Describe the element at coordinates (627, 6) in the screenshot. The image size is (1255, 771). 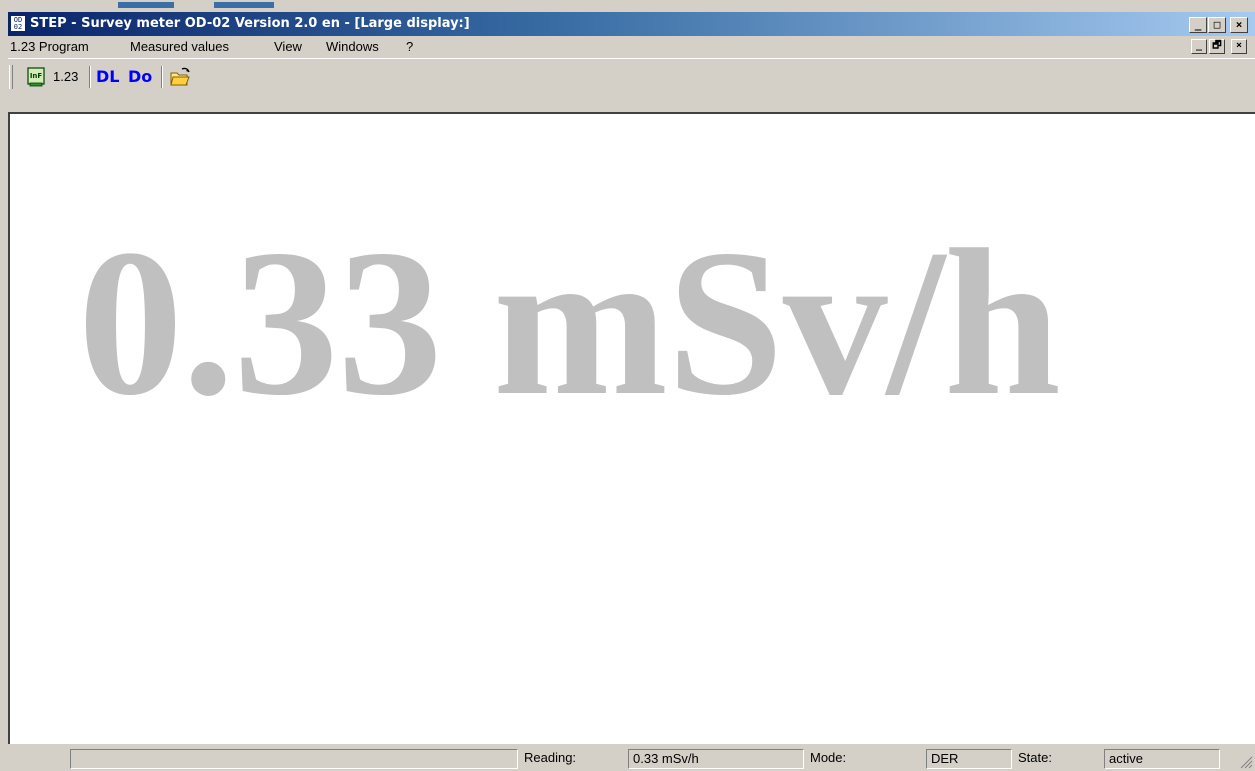
I see `desktop-top-strip` at that location.